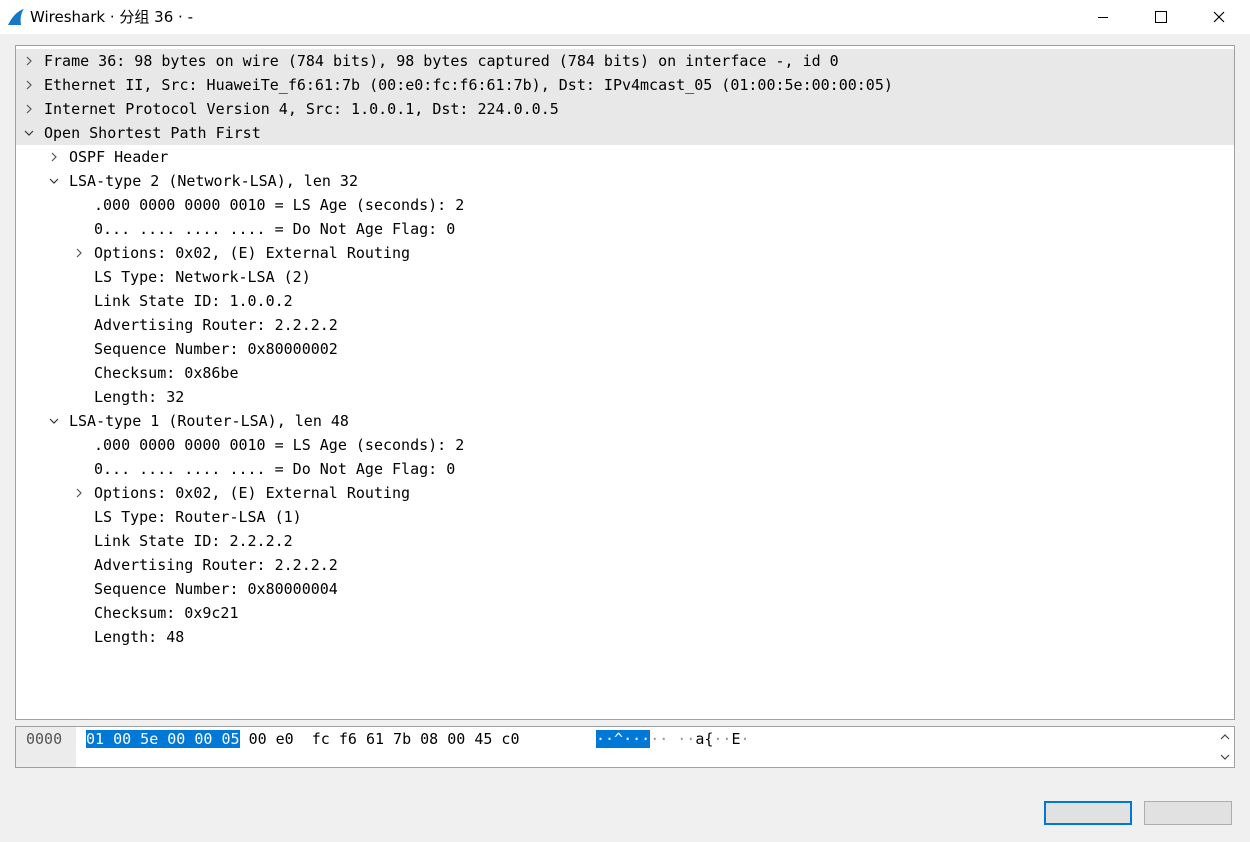 Image resolution: width=1250 pixels, height=842 pixels. I want to click on tree-row: LSA-type 1 (Router-LSA), len 48, so click(625, 421).